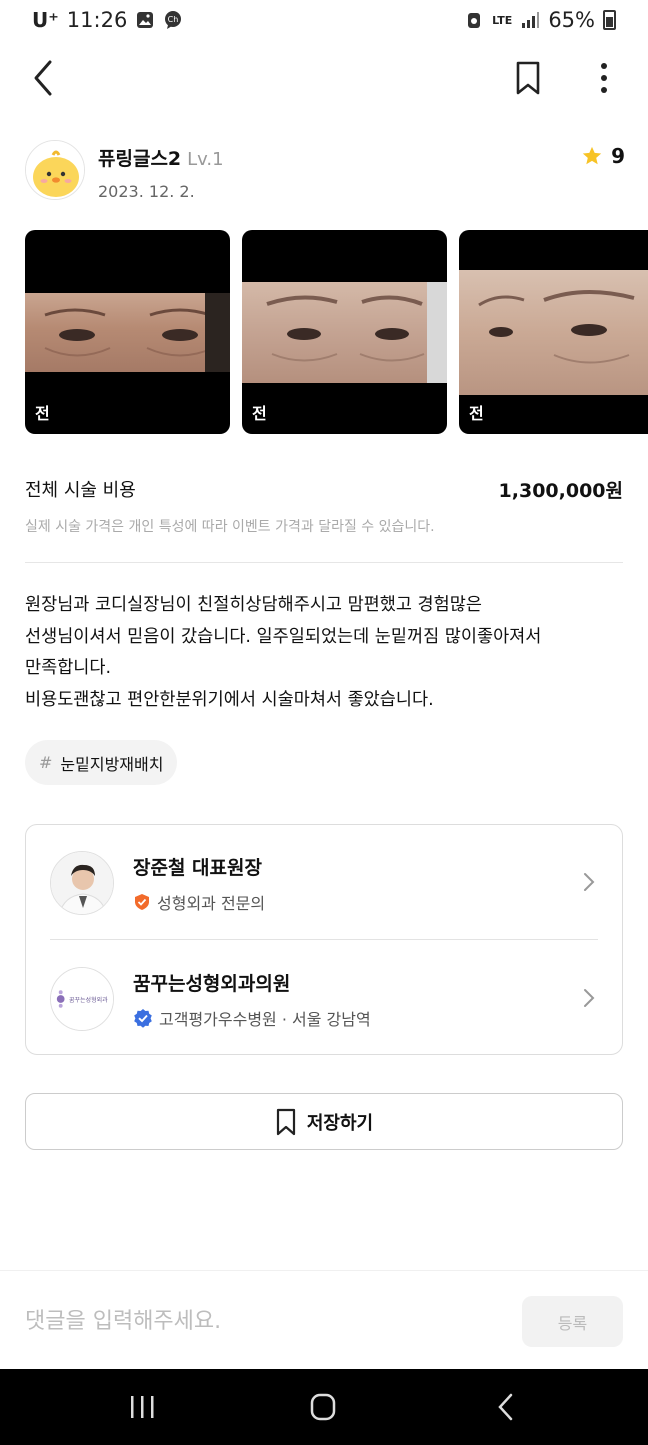 The image size is (648, 1445). I want to click on signal-icon, so click(531, 20).